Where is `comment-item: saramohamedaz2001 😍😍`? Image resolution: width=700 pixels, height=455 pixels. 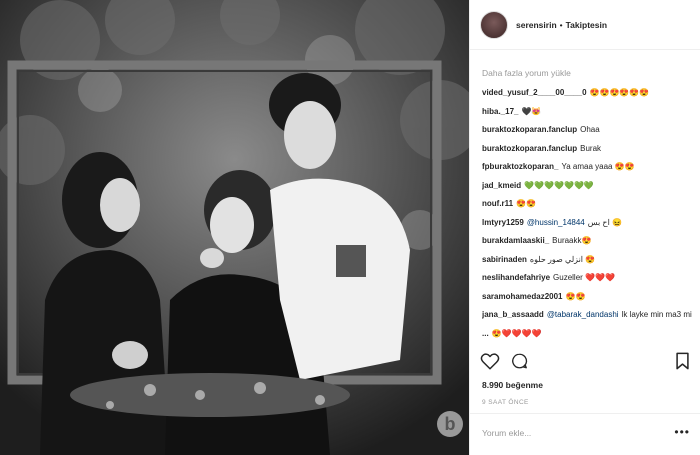 comment-item: saramohamedaz2001 😍😍 is located at coordinates (587, 297).